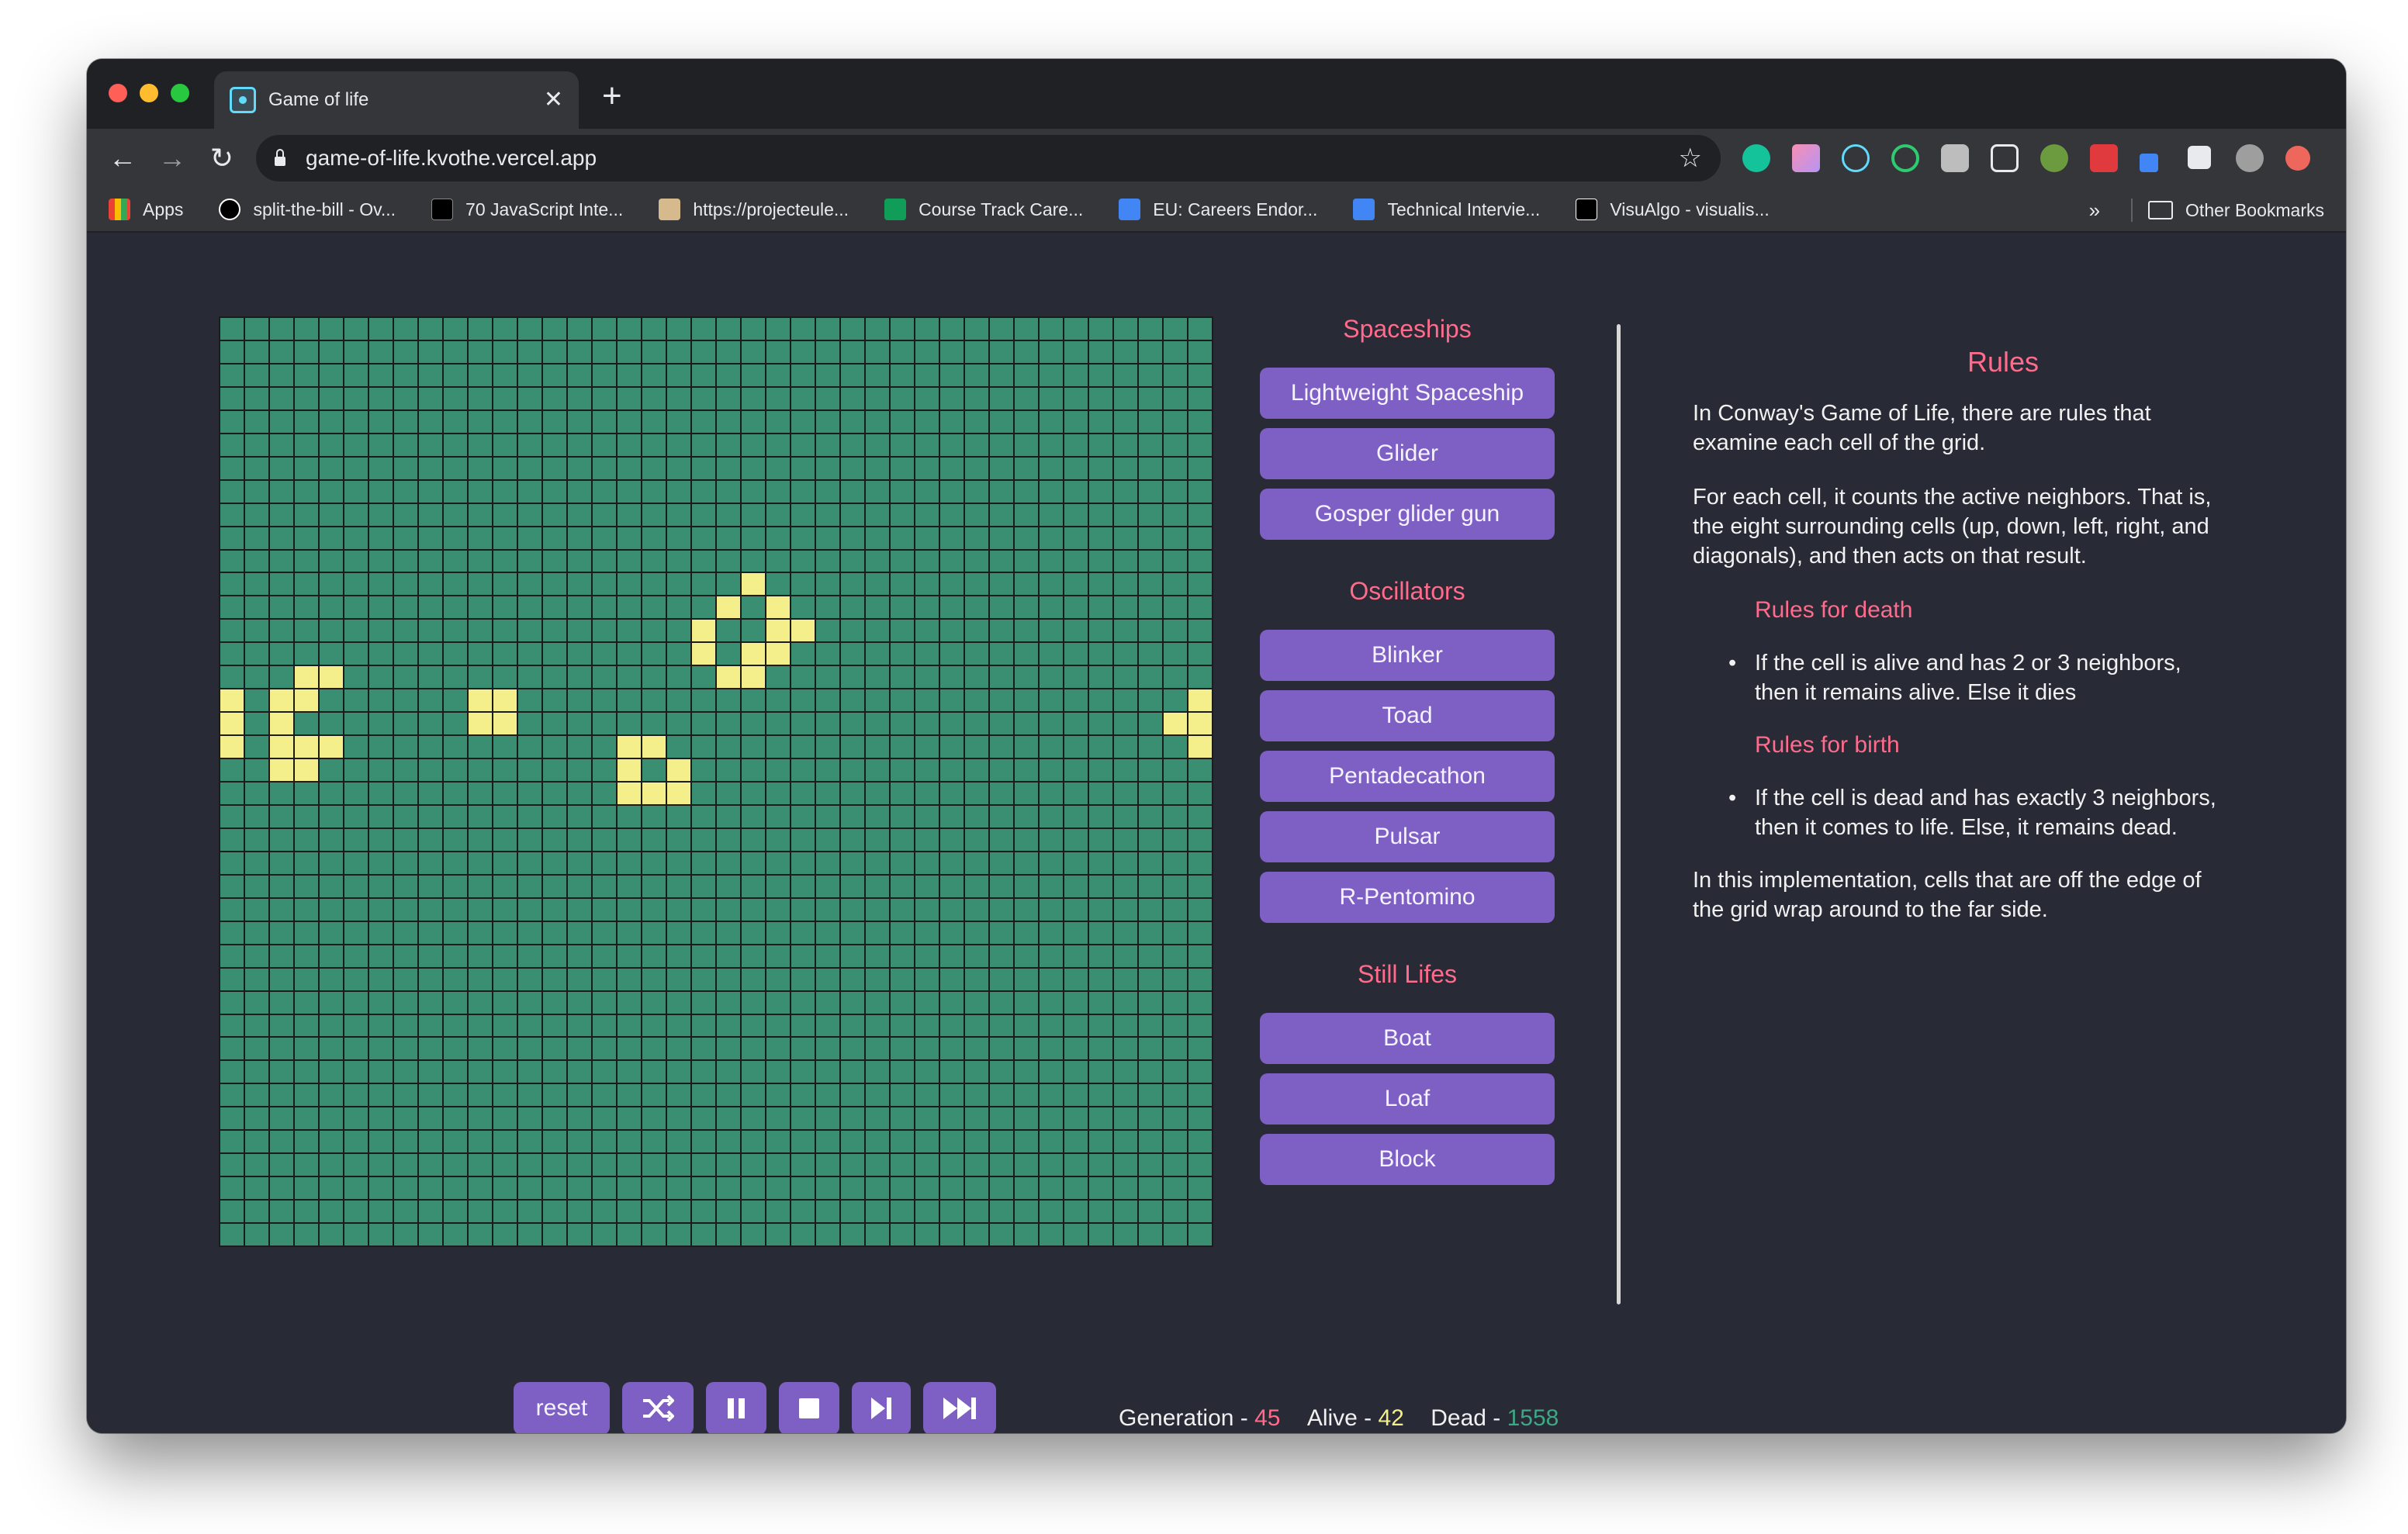 This screenshot has height=1534, width=2408. What do you see at coordinates (2250, 158) in the screenshot?
I see `profile-avatar` at bounding box center [2250, 158].